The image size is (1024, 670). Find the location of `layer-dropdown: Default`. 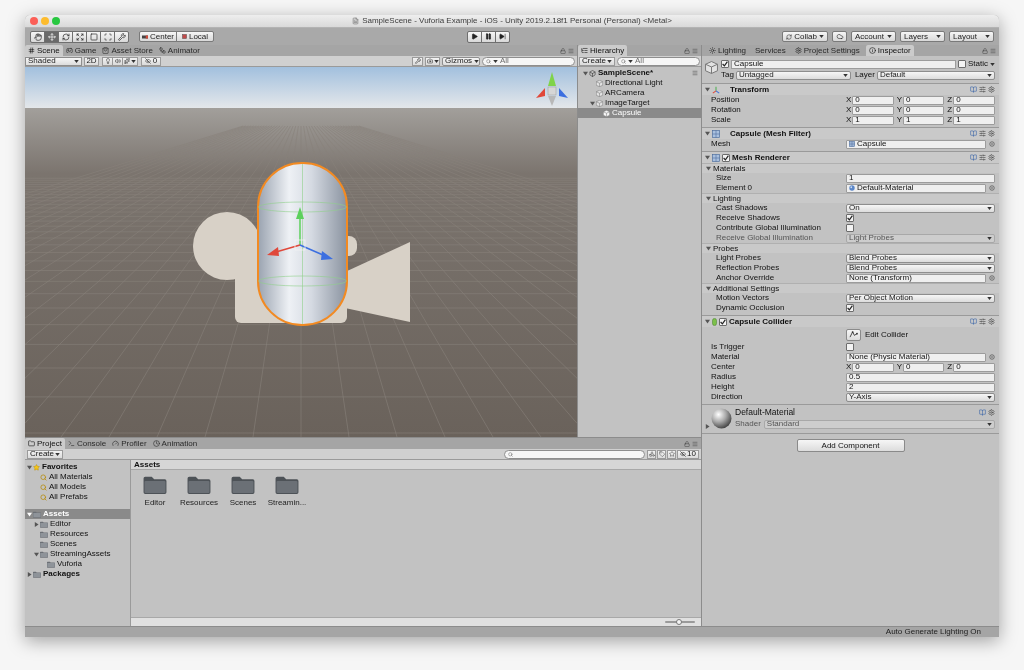

layer-dropdown: Default is located at coordinates (935, 75).